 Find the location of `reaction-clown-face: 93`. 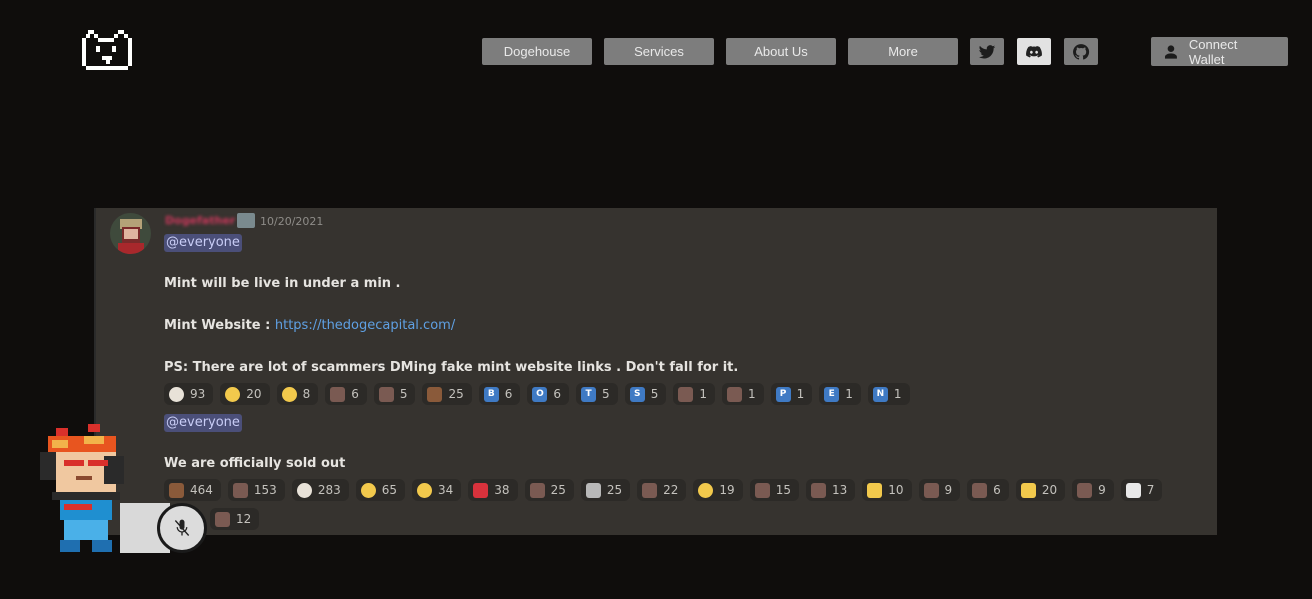

reaction-clown-face: 93 is located at coordinates (189, 394).